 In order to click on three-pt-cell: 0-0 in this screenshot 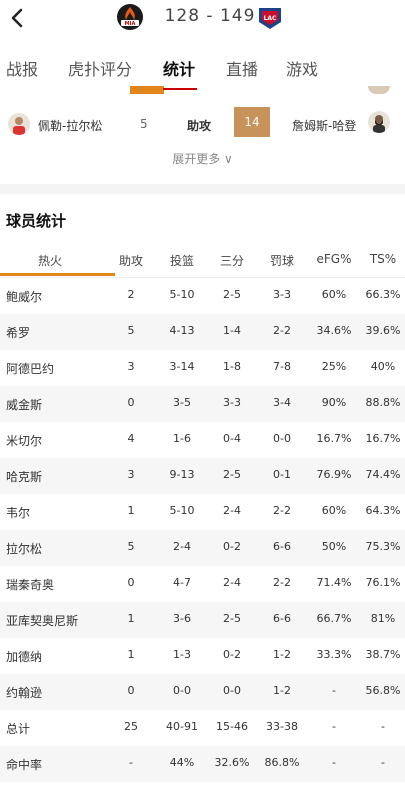, I will do `click(232, 690)`.